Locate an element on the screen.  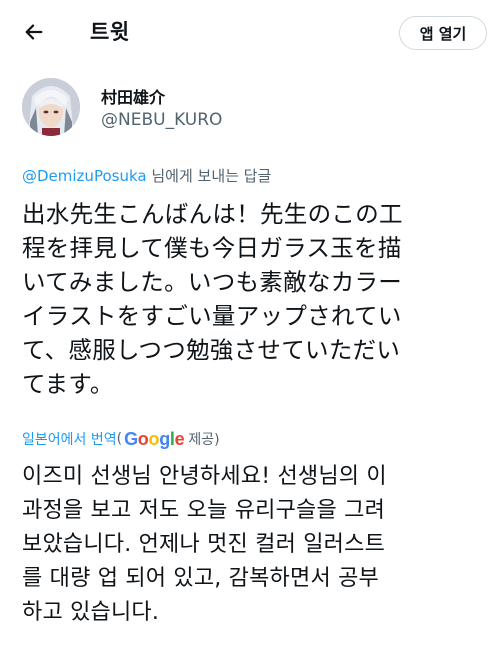
back-button is located at coordinates (34, 32).